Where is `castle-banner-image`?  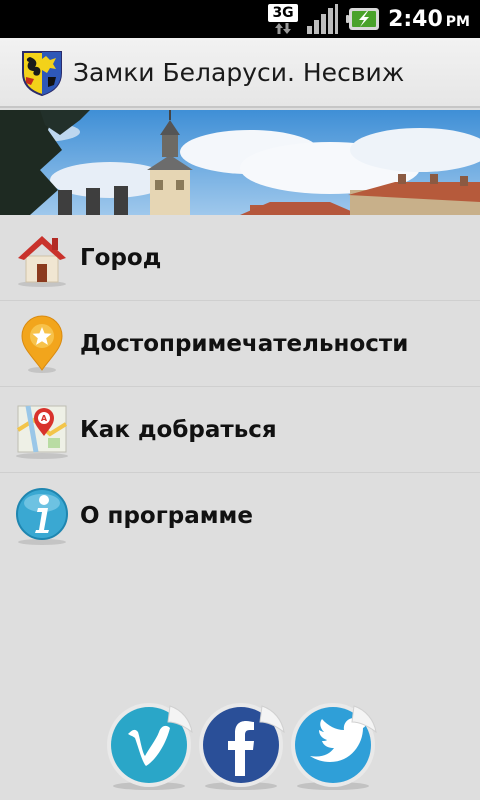 castle-banner-image is located at coordinates (240, 162).